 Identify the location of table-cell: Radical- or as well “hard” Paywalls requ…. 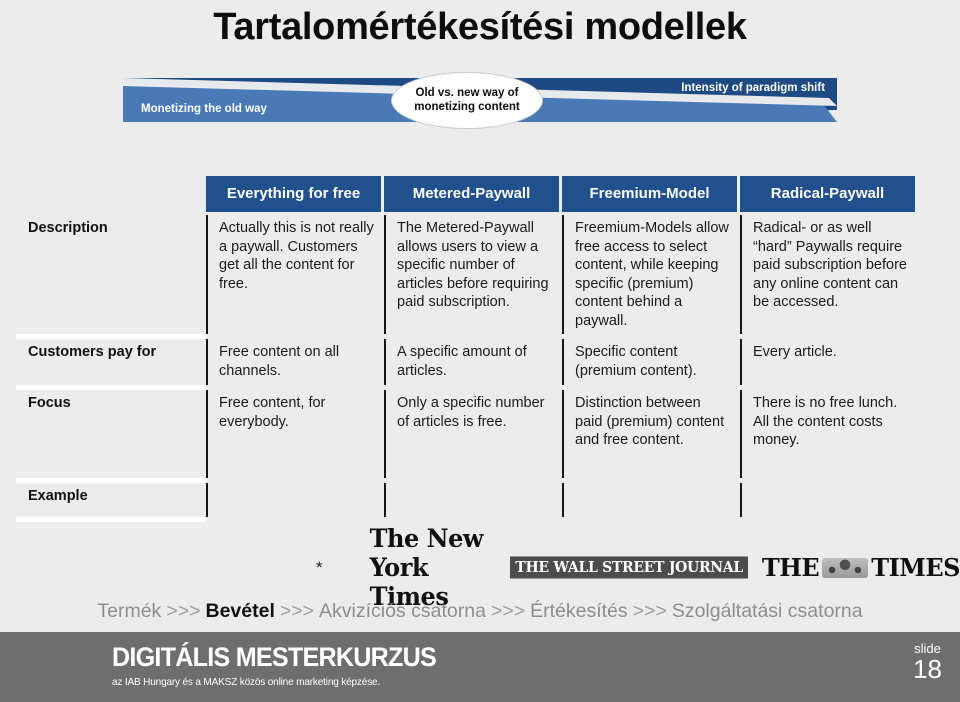
(829, 275).